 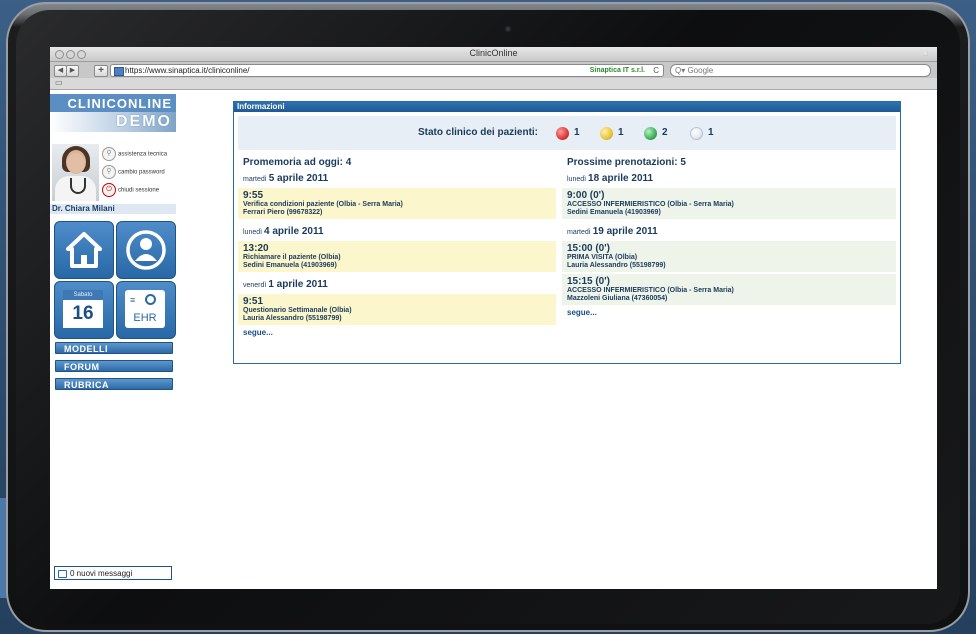 What do you see at coordinates (297, 310) in the screenshot?
I see `reminder-desc: Questionario Settimanale (Olbia)` at bounding box center [297, 310].